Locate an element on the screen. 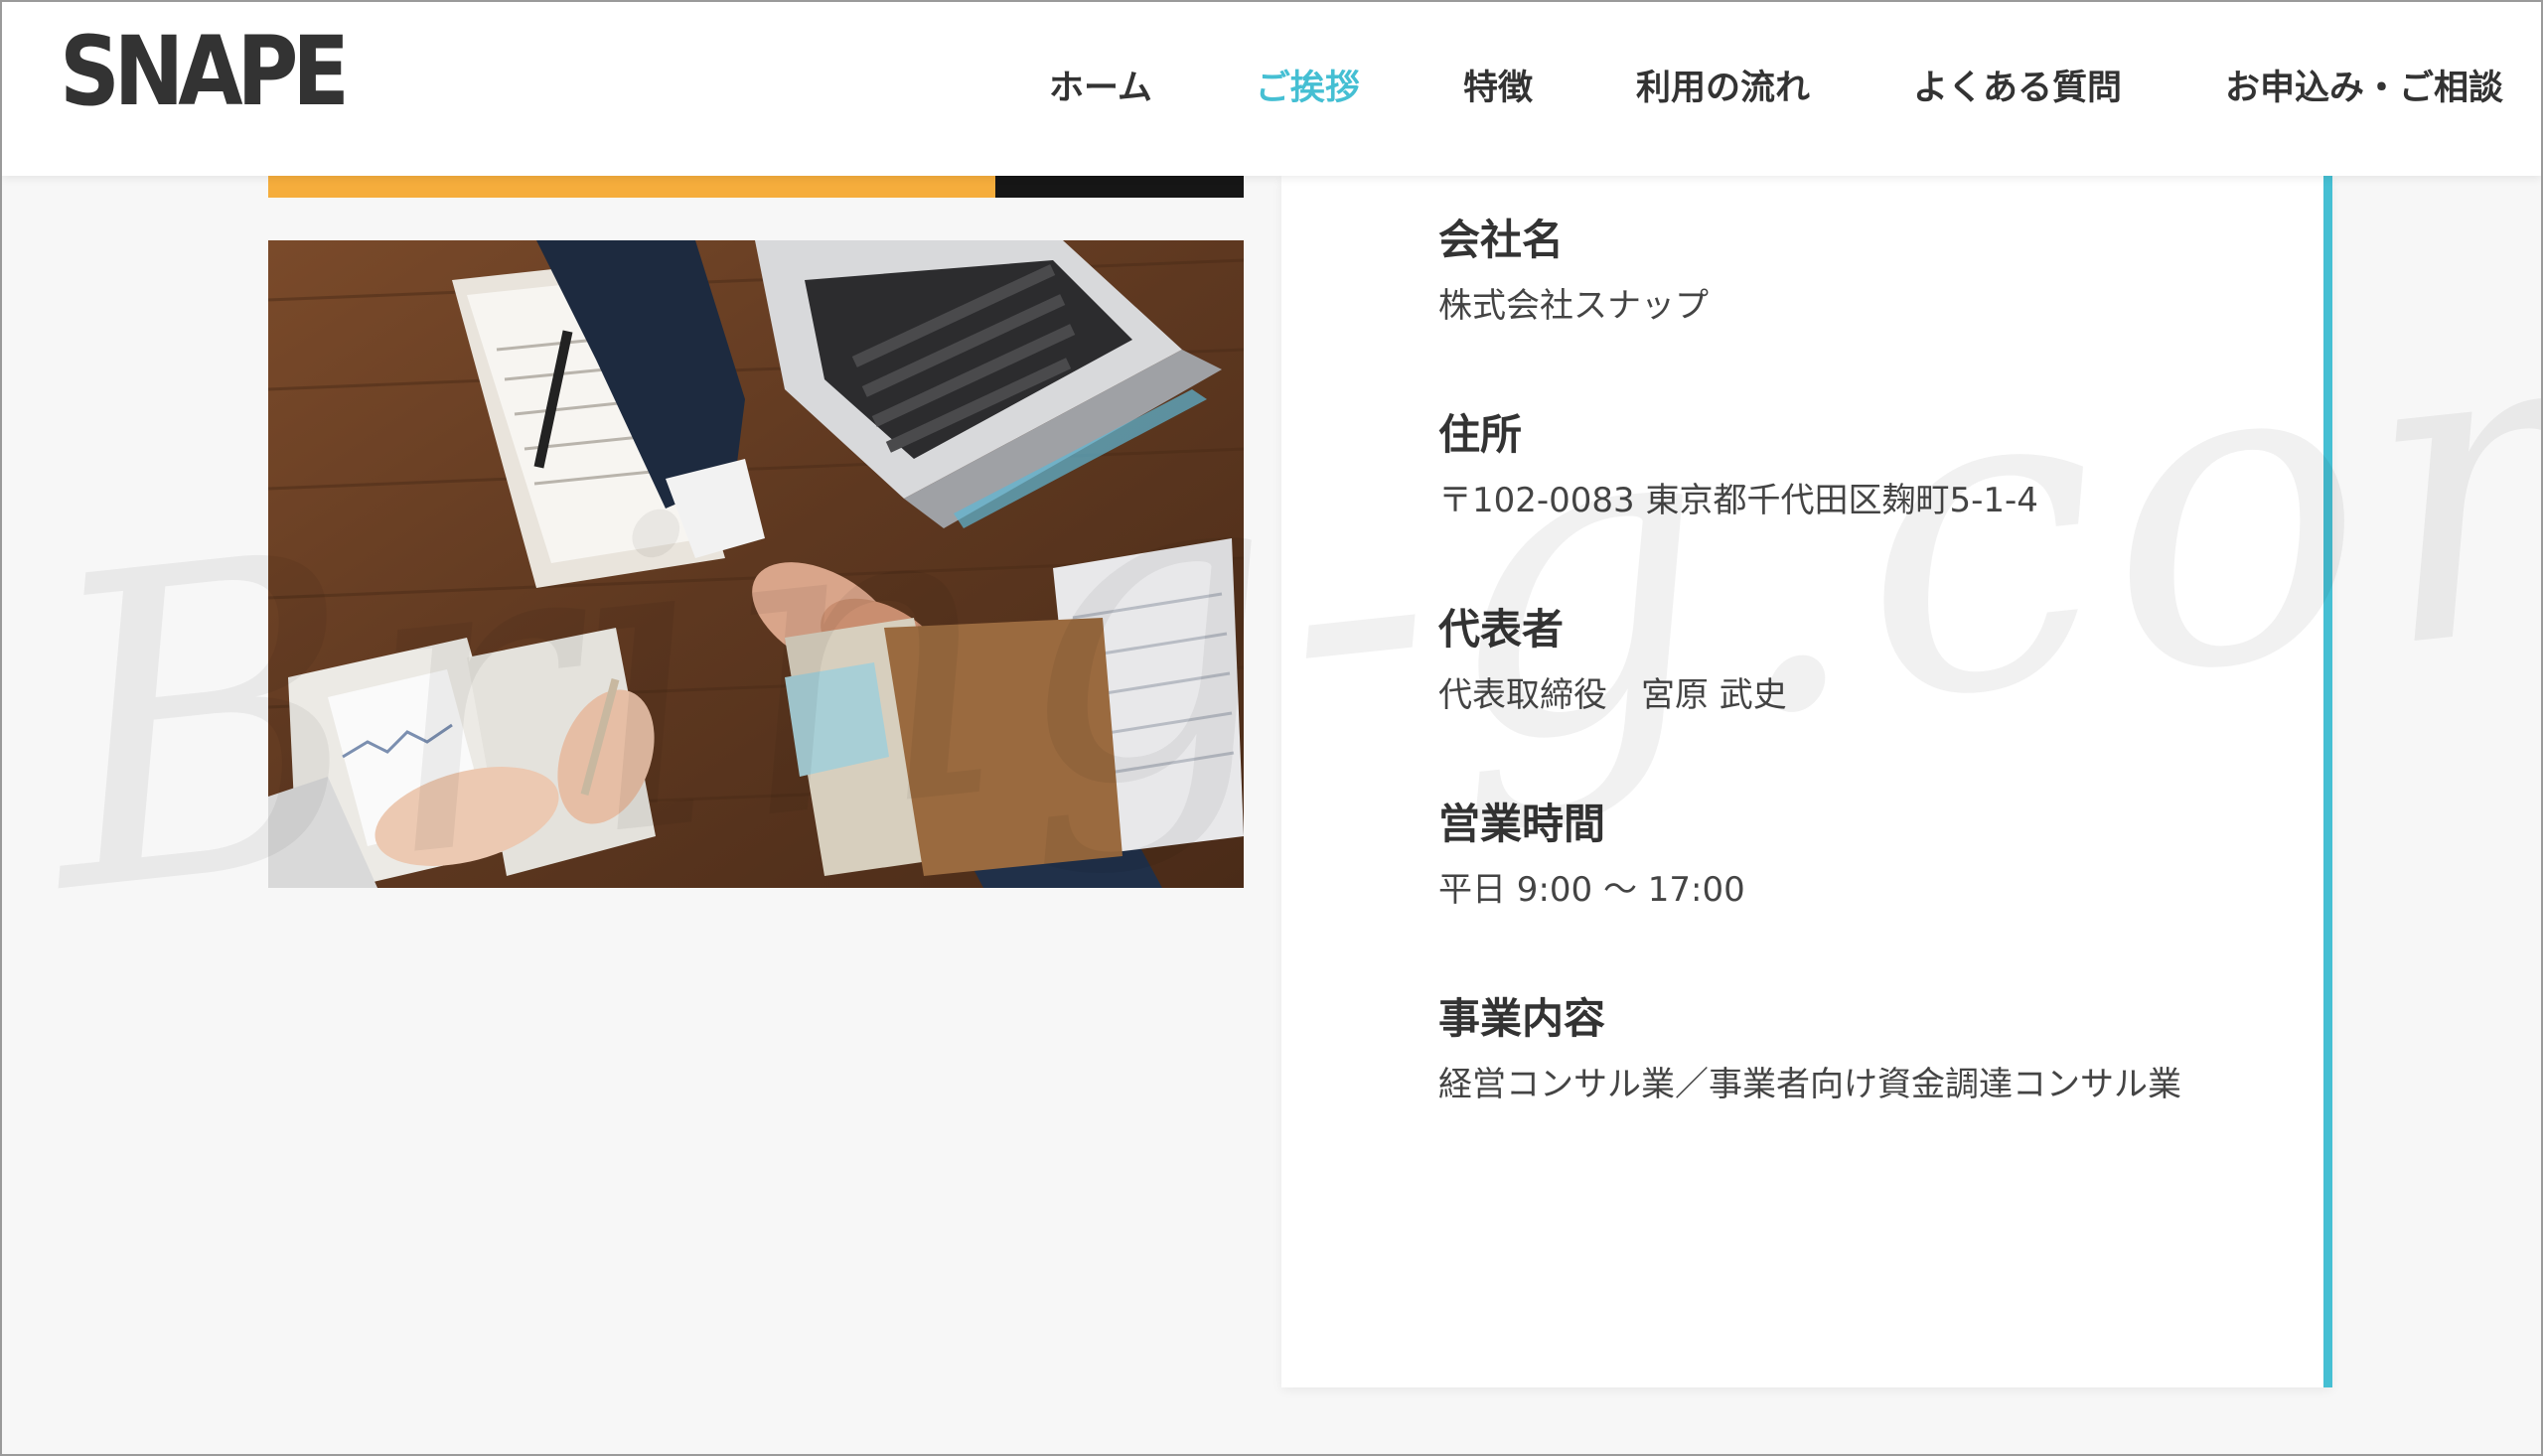 Image resolution: width=2543 pixels, height=1456 pixels. info-company-name: 会社名 株式会社スナップ is located at coordinates (1825, 313).